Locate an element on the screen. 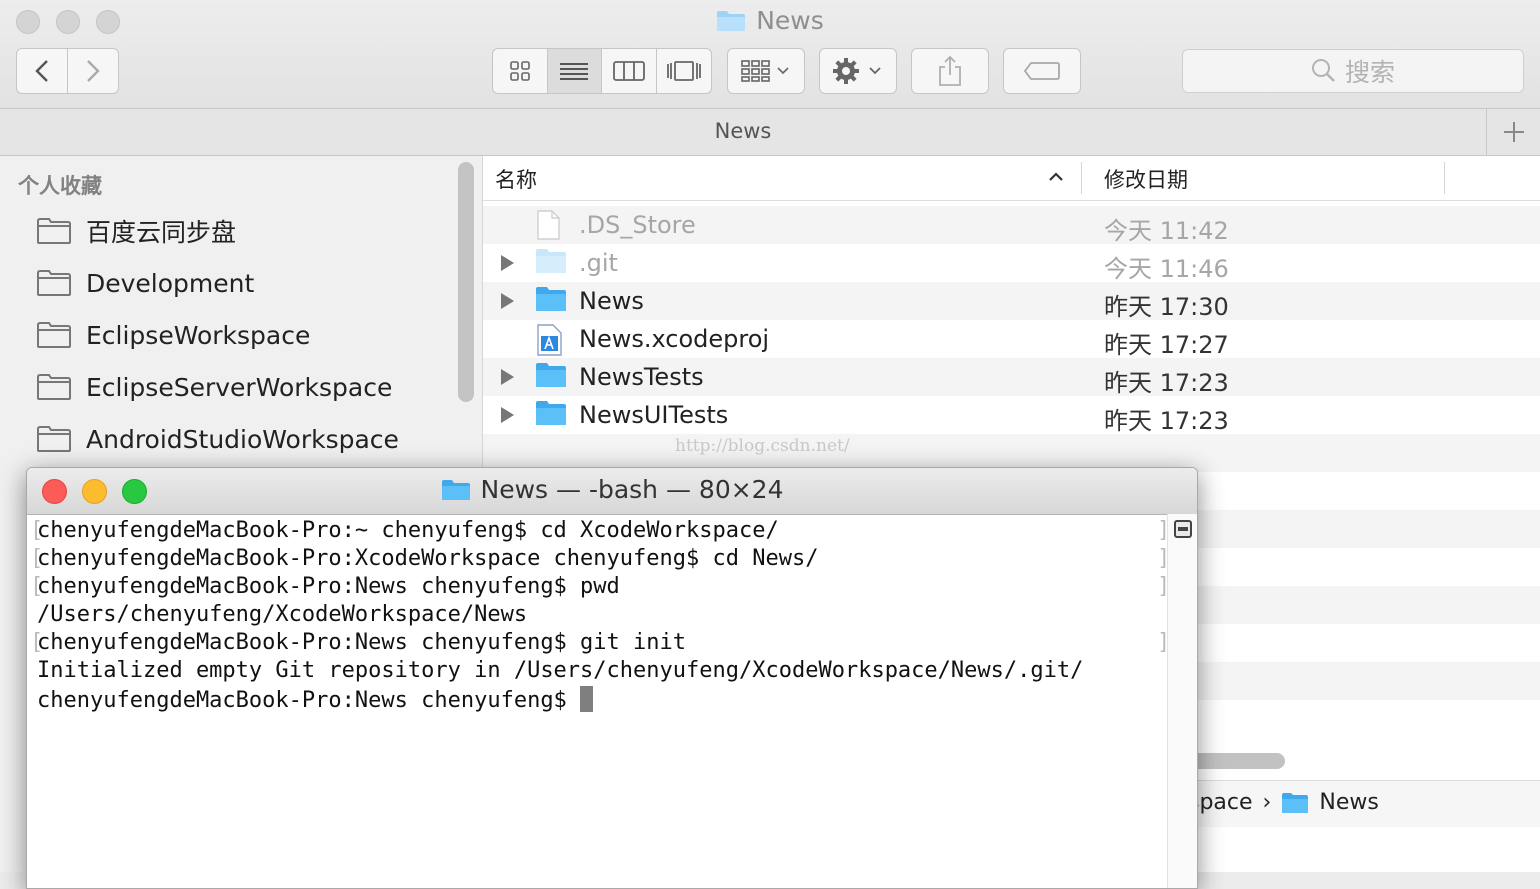 This screenshot has height=889, width=1540. file-name: .git is located at coordinates (598, 263).